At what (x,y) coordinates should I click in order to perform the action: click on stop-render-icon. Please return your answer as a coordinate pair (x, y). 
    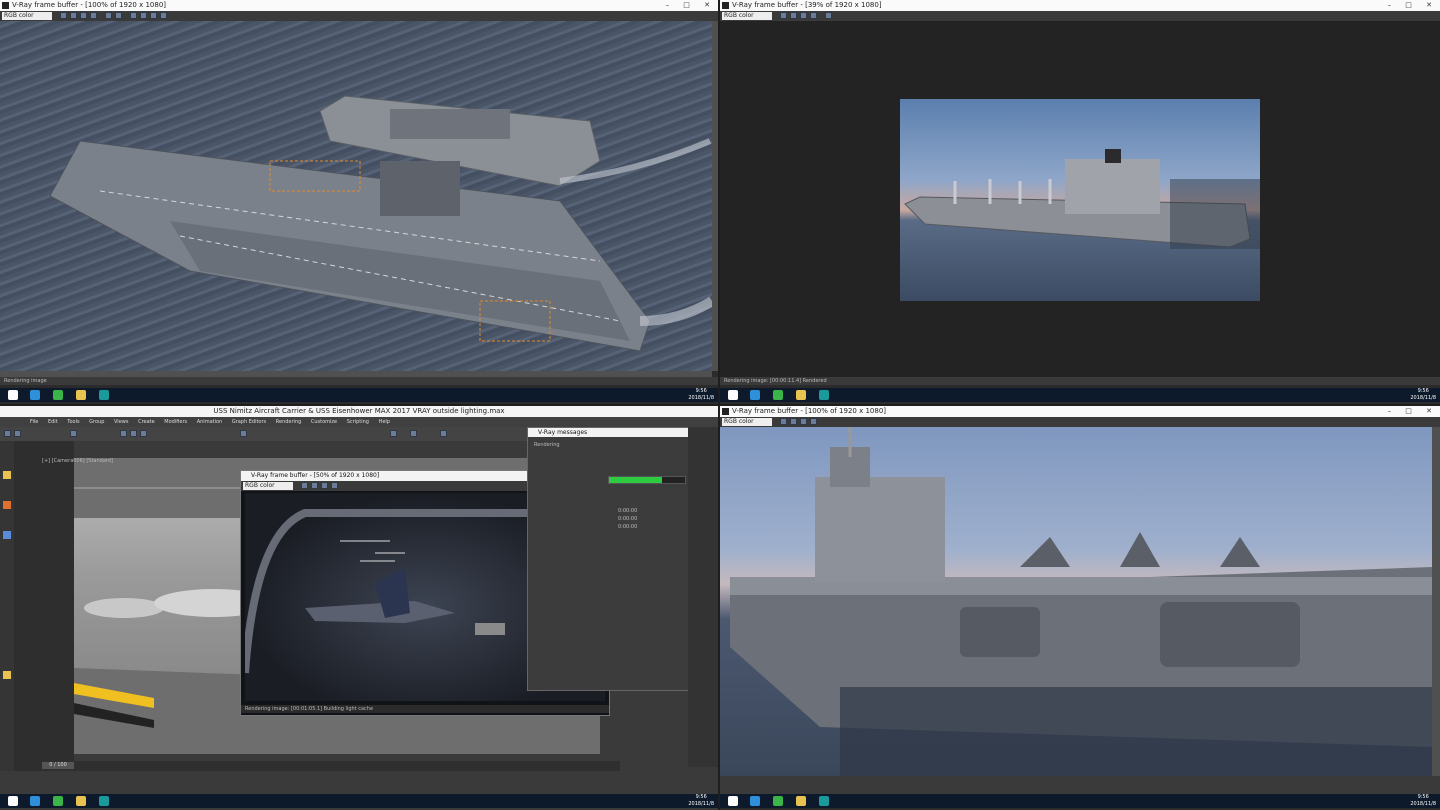
    Looking at the image, I should click on (153, 15).